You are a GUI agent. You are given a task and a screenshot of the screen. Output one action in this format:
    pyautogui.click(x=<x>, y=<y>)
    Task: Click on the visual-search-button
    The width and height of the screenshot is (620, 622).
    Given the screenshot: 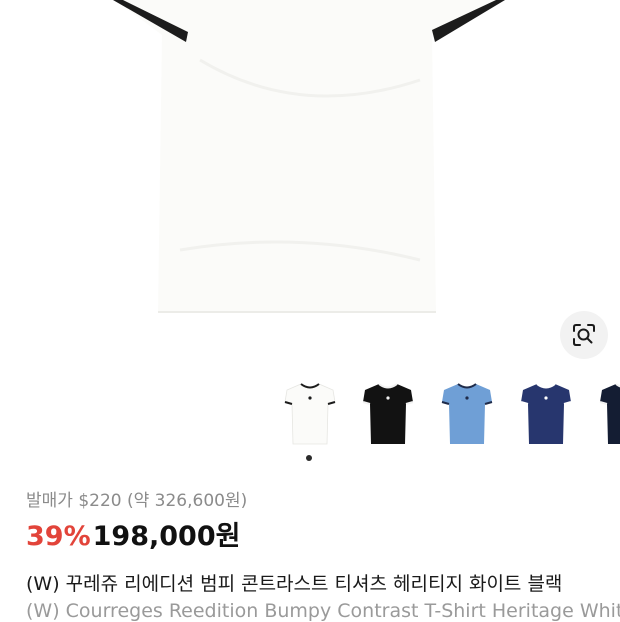 What is the action you would take?
    pyautogui.click(x=584, y=335)
    